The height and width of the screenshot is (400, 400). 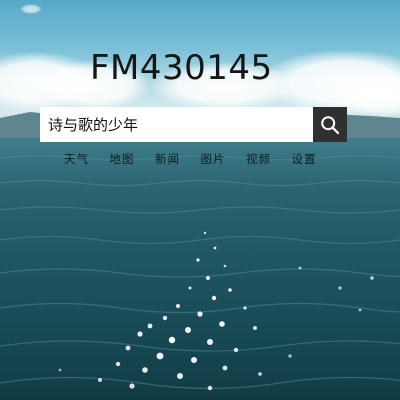 I want to click on nav-link-images: 图片, so click(x=224, y=159).